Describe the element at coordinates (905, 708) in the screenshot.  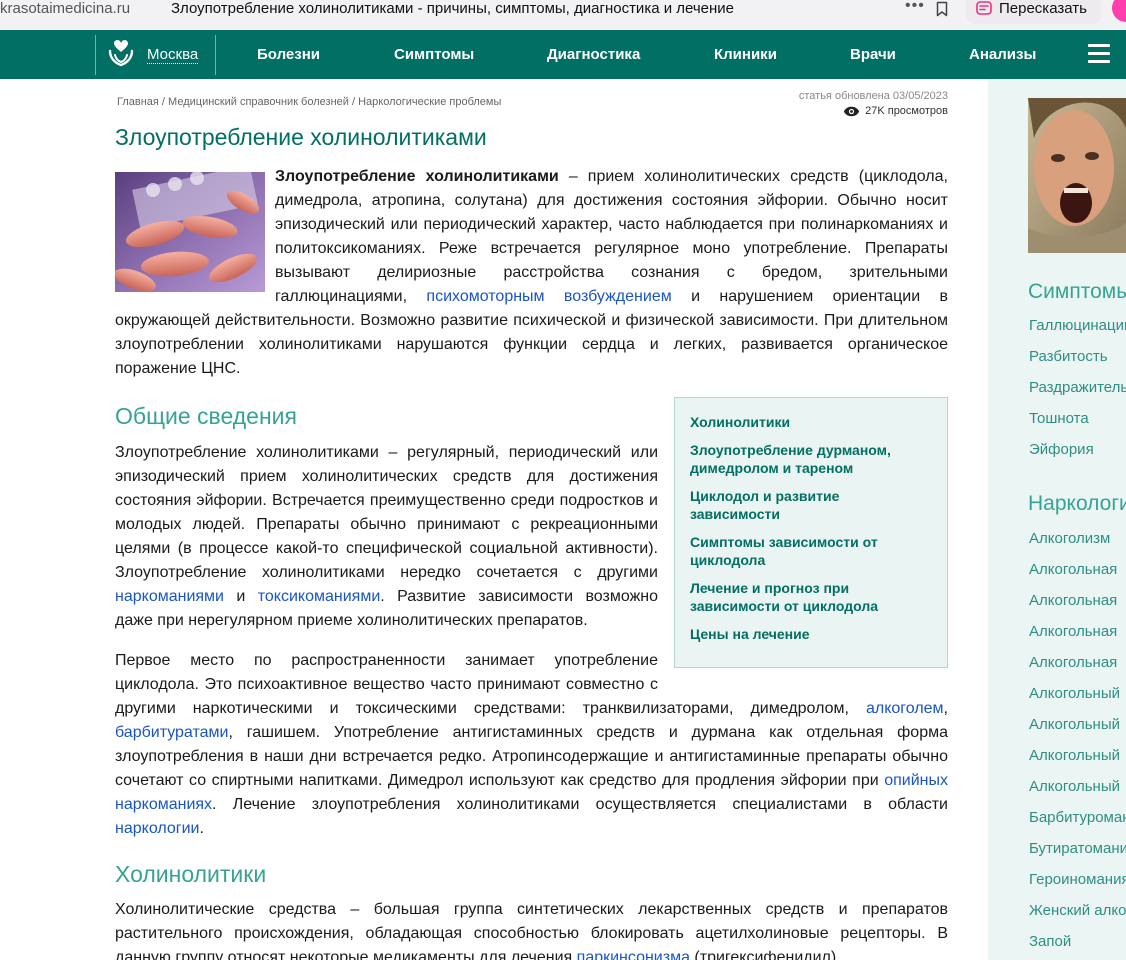
I see `link-alcohol: алкоголем` at that location.